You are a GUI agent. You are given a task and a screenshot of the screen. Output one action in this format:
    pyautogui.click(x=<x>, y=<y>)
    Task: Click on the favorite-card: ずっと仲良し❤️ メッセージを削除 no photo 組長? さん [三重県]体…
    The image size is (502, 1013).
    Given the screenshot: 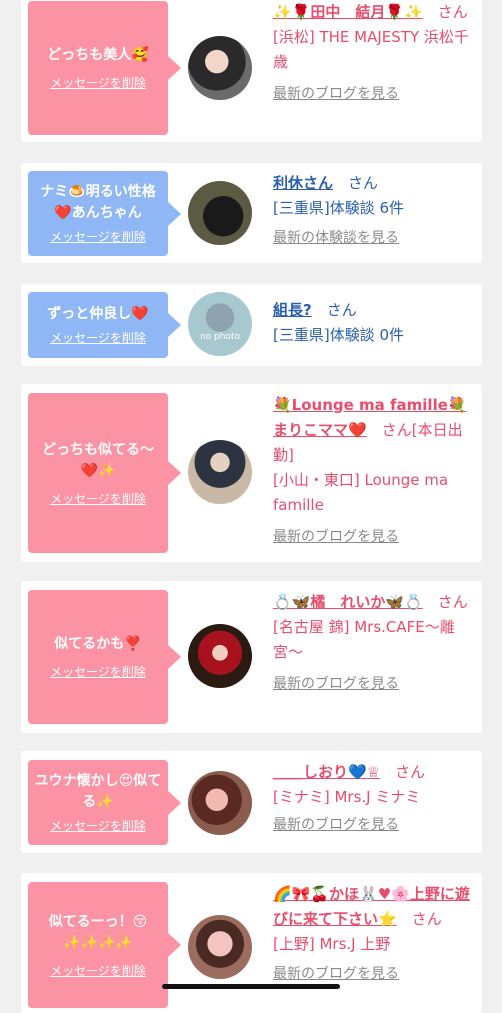 What is the action you would take?
    pyautogui.click(x=251, y=325)
    